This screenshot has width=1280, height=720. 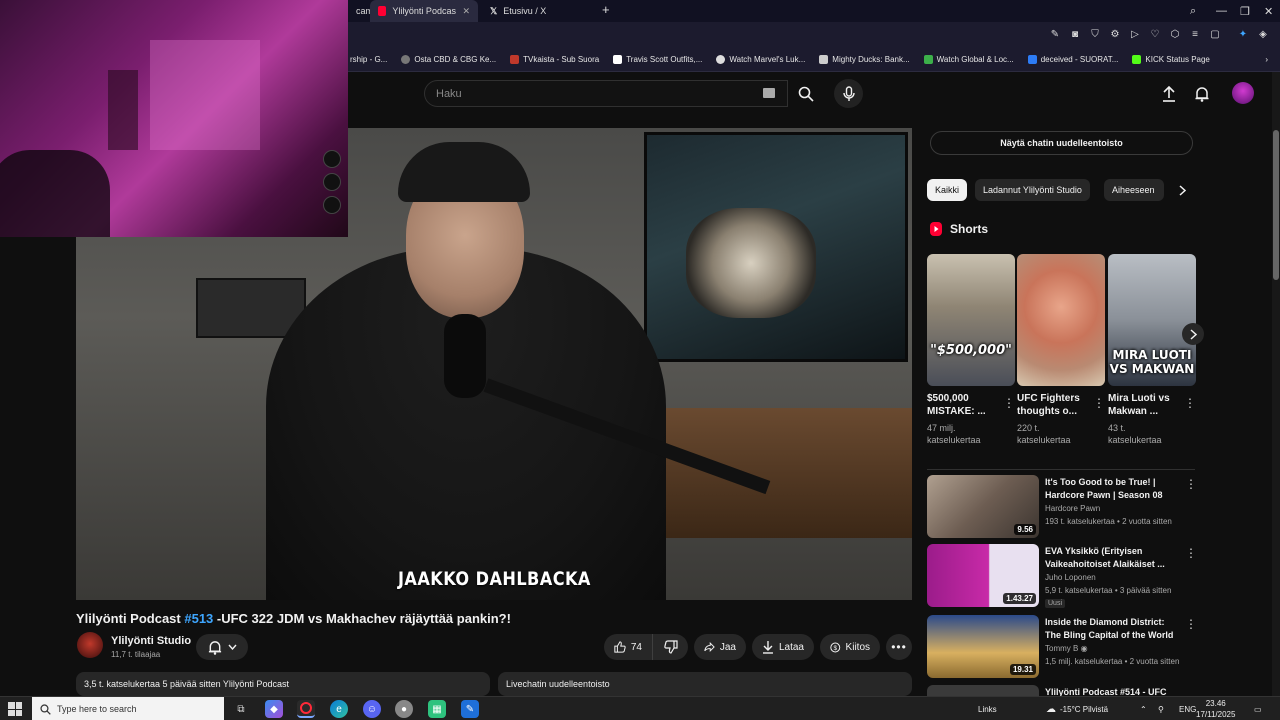 What do you see at coordinates (1202, 94) in the screenshot?
I see `notifications-button` at bounding box center [1202, 94].